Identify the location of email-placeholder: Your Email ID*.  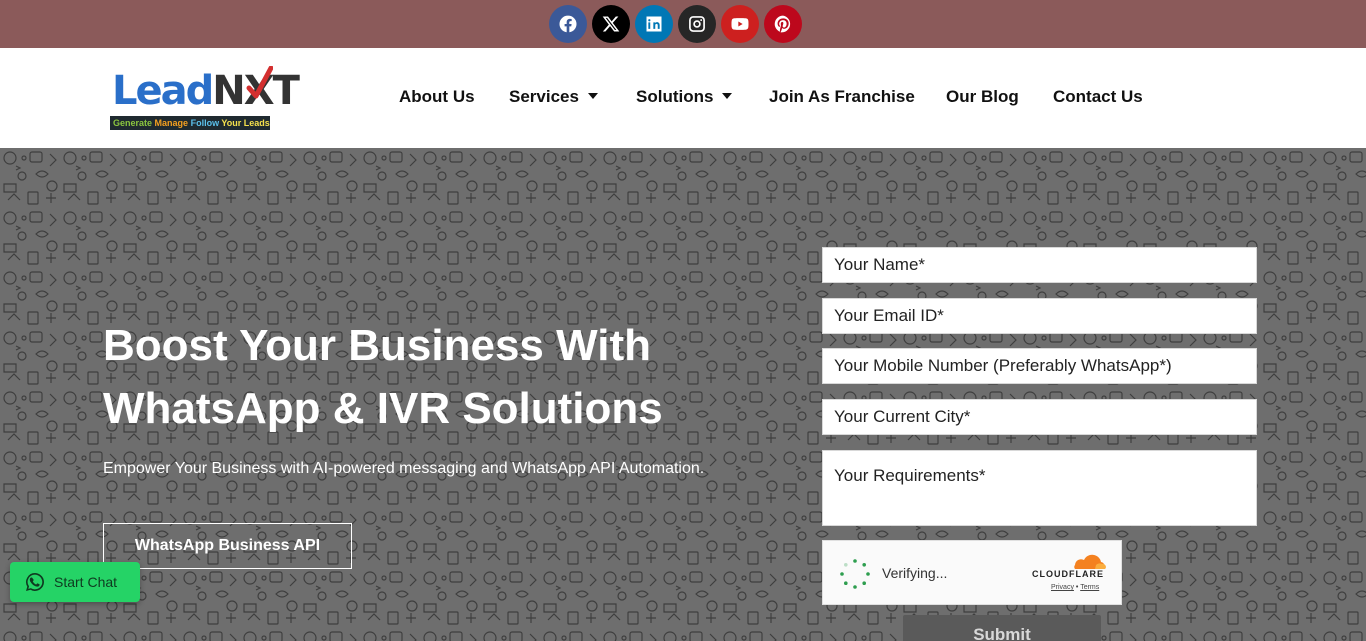
(889, 315).